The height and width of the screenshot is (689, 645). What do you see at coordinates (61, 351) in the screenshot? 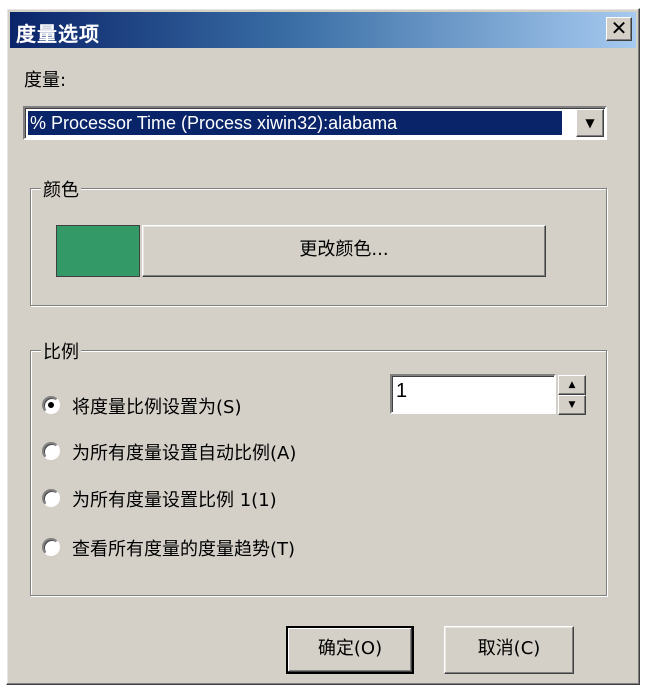
I see `scale-group-legend: 比例` at bounding box center [61, 351].